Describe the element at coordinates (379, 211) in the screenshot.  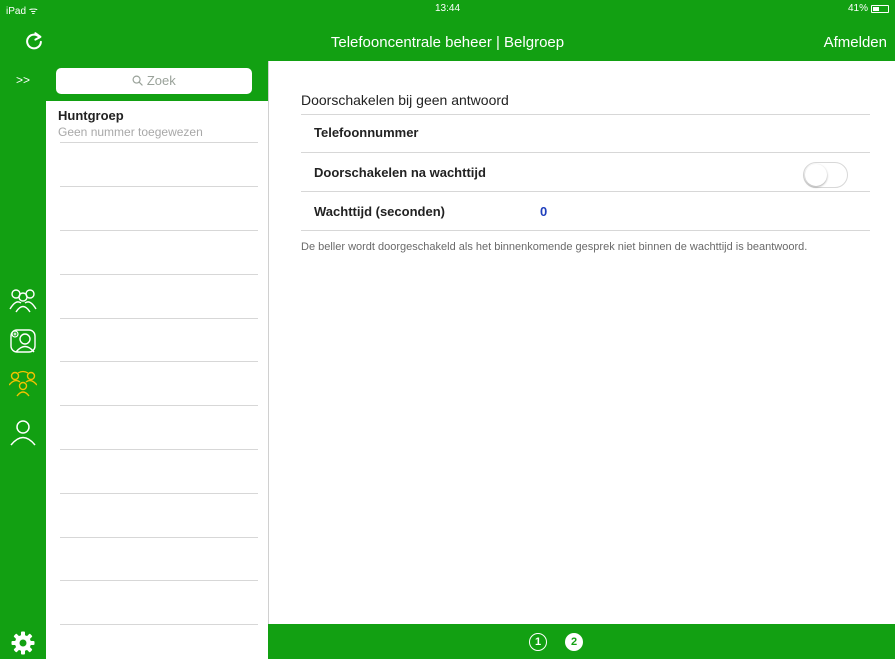
I see `wait-time-label: Wachttijd (seconden)` at that location.